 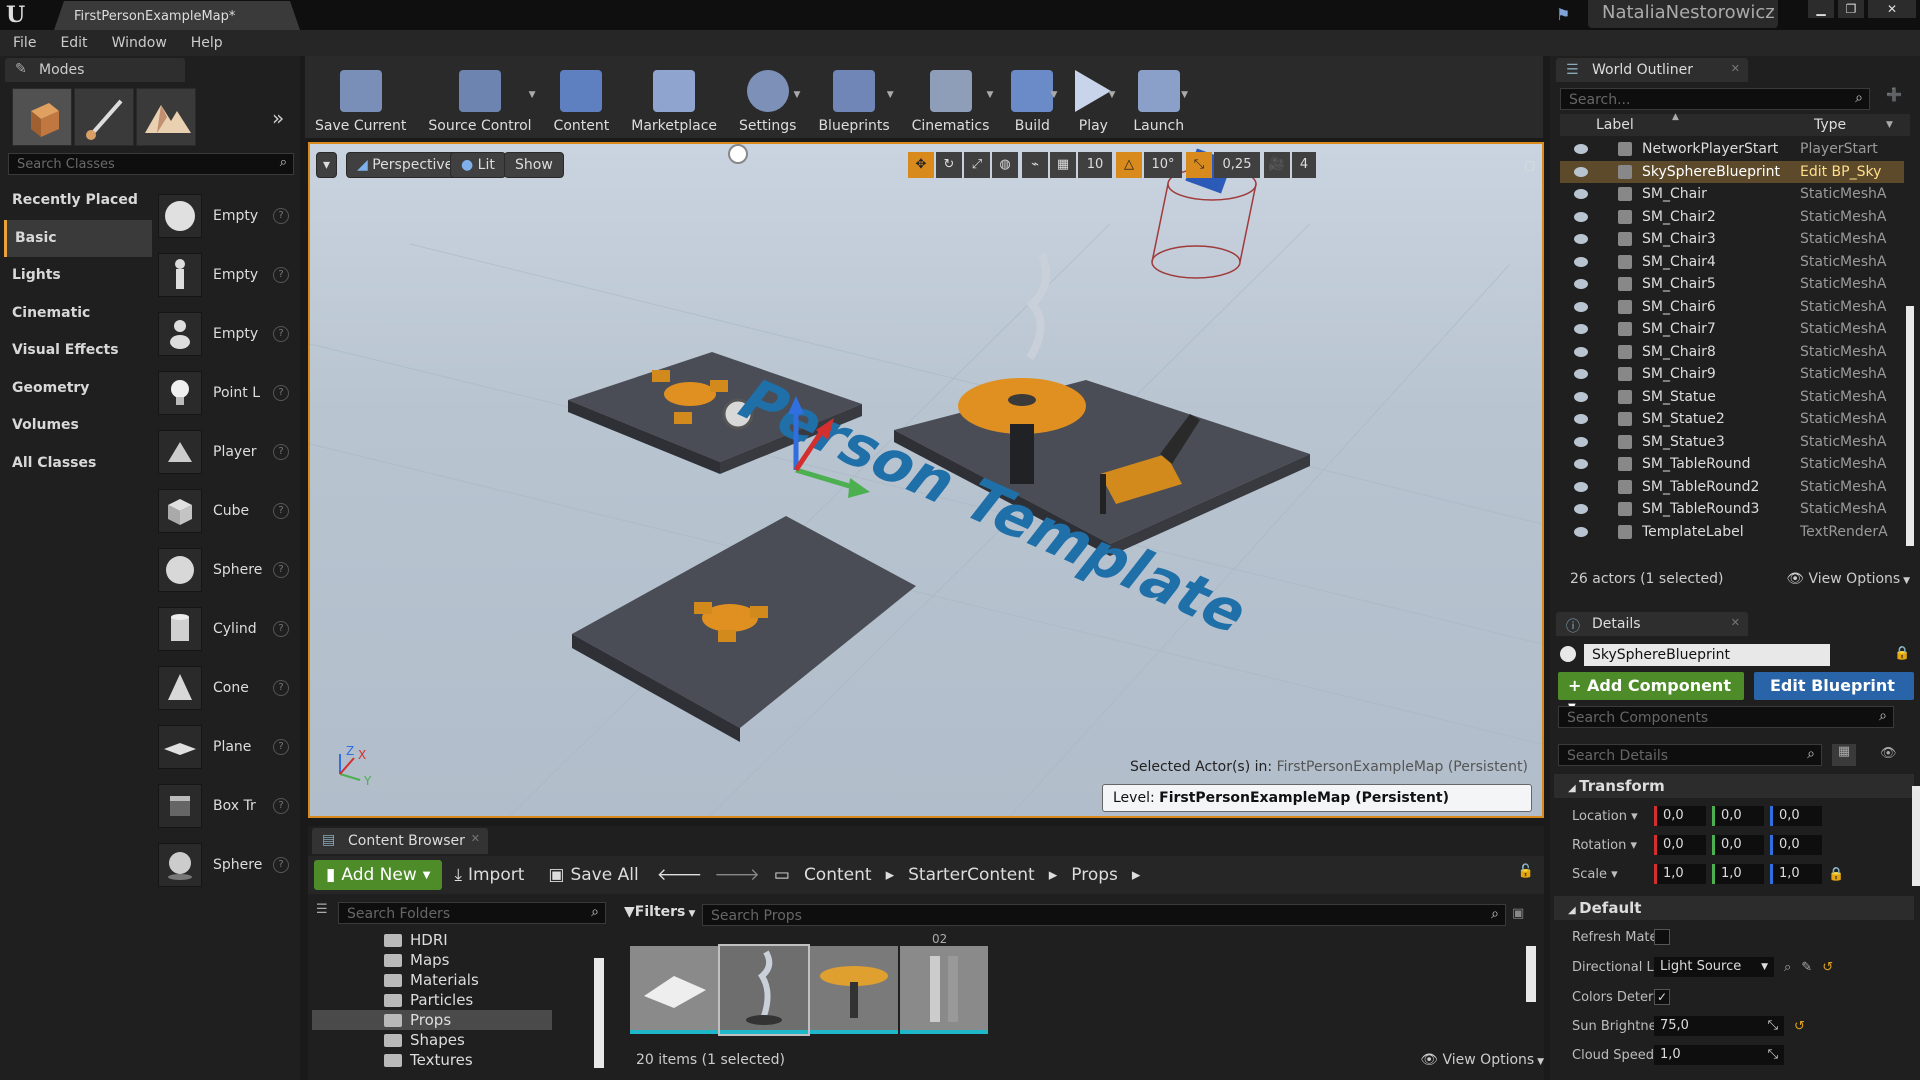 I want to click on menu-edit: Edit, so click(x=72, y=43).